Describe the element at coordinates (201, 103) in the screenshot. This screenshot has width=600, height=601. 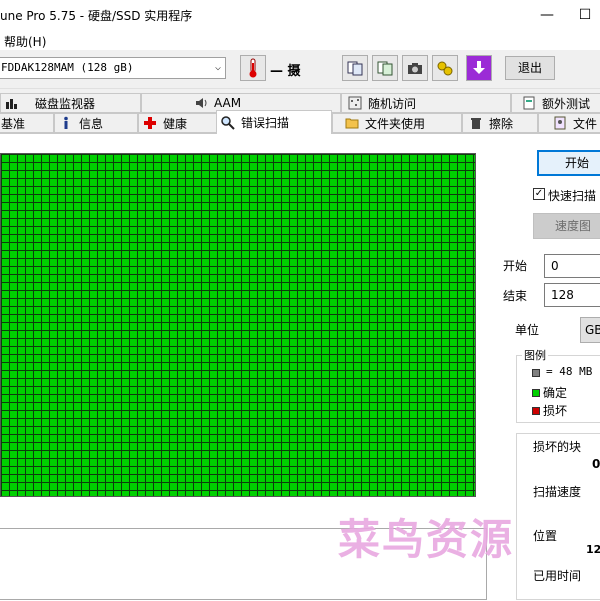
I see `speaker-icon` at that location.